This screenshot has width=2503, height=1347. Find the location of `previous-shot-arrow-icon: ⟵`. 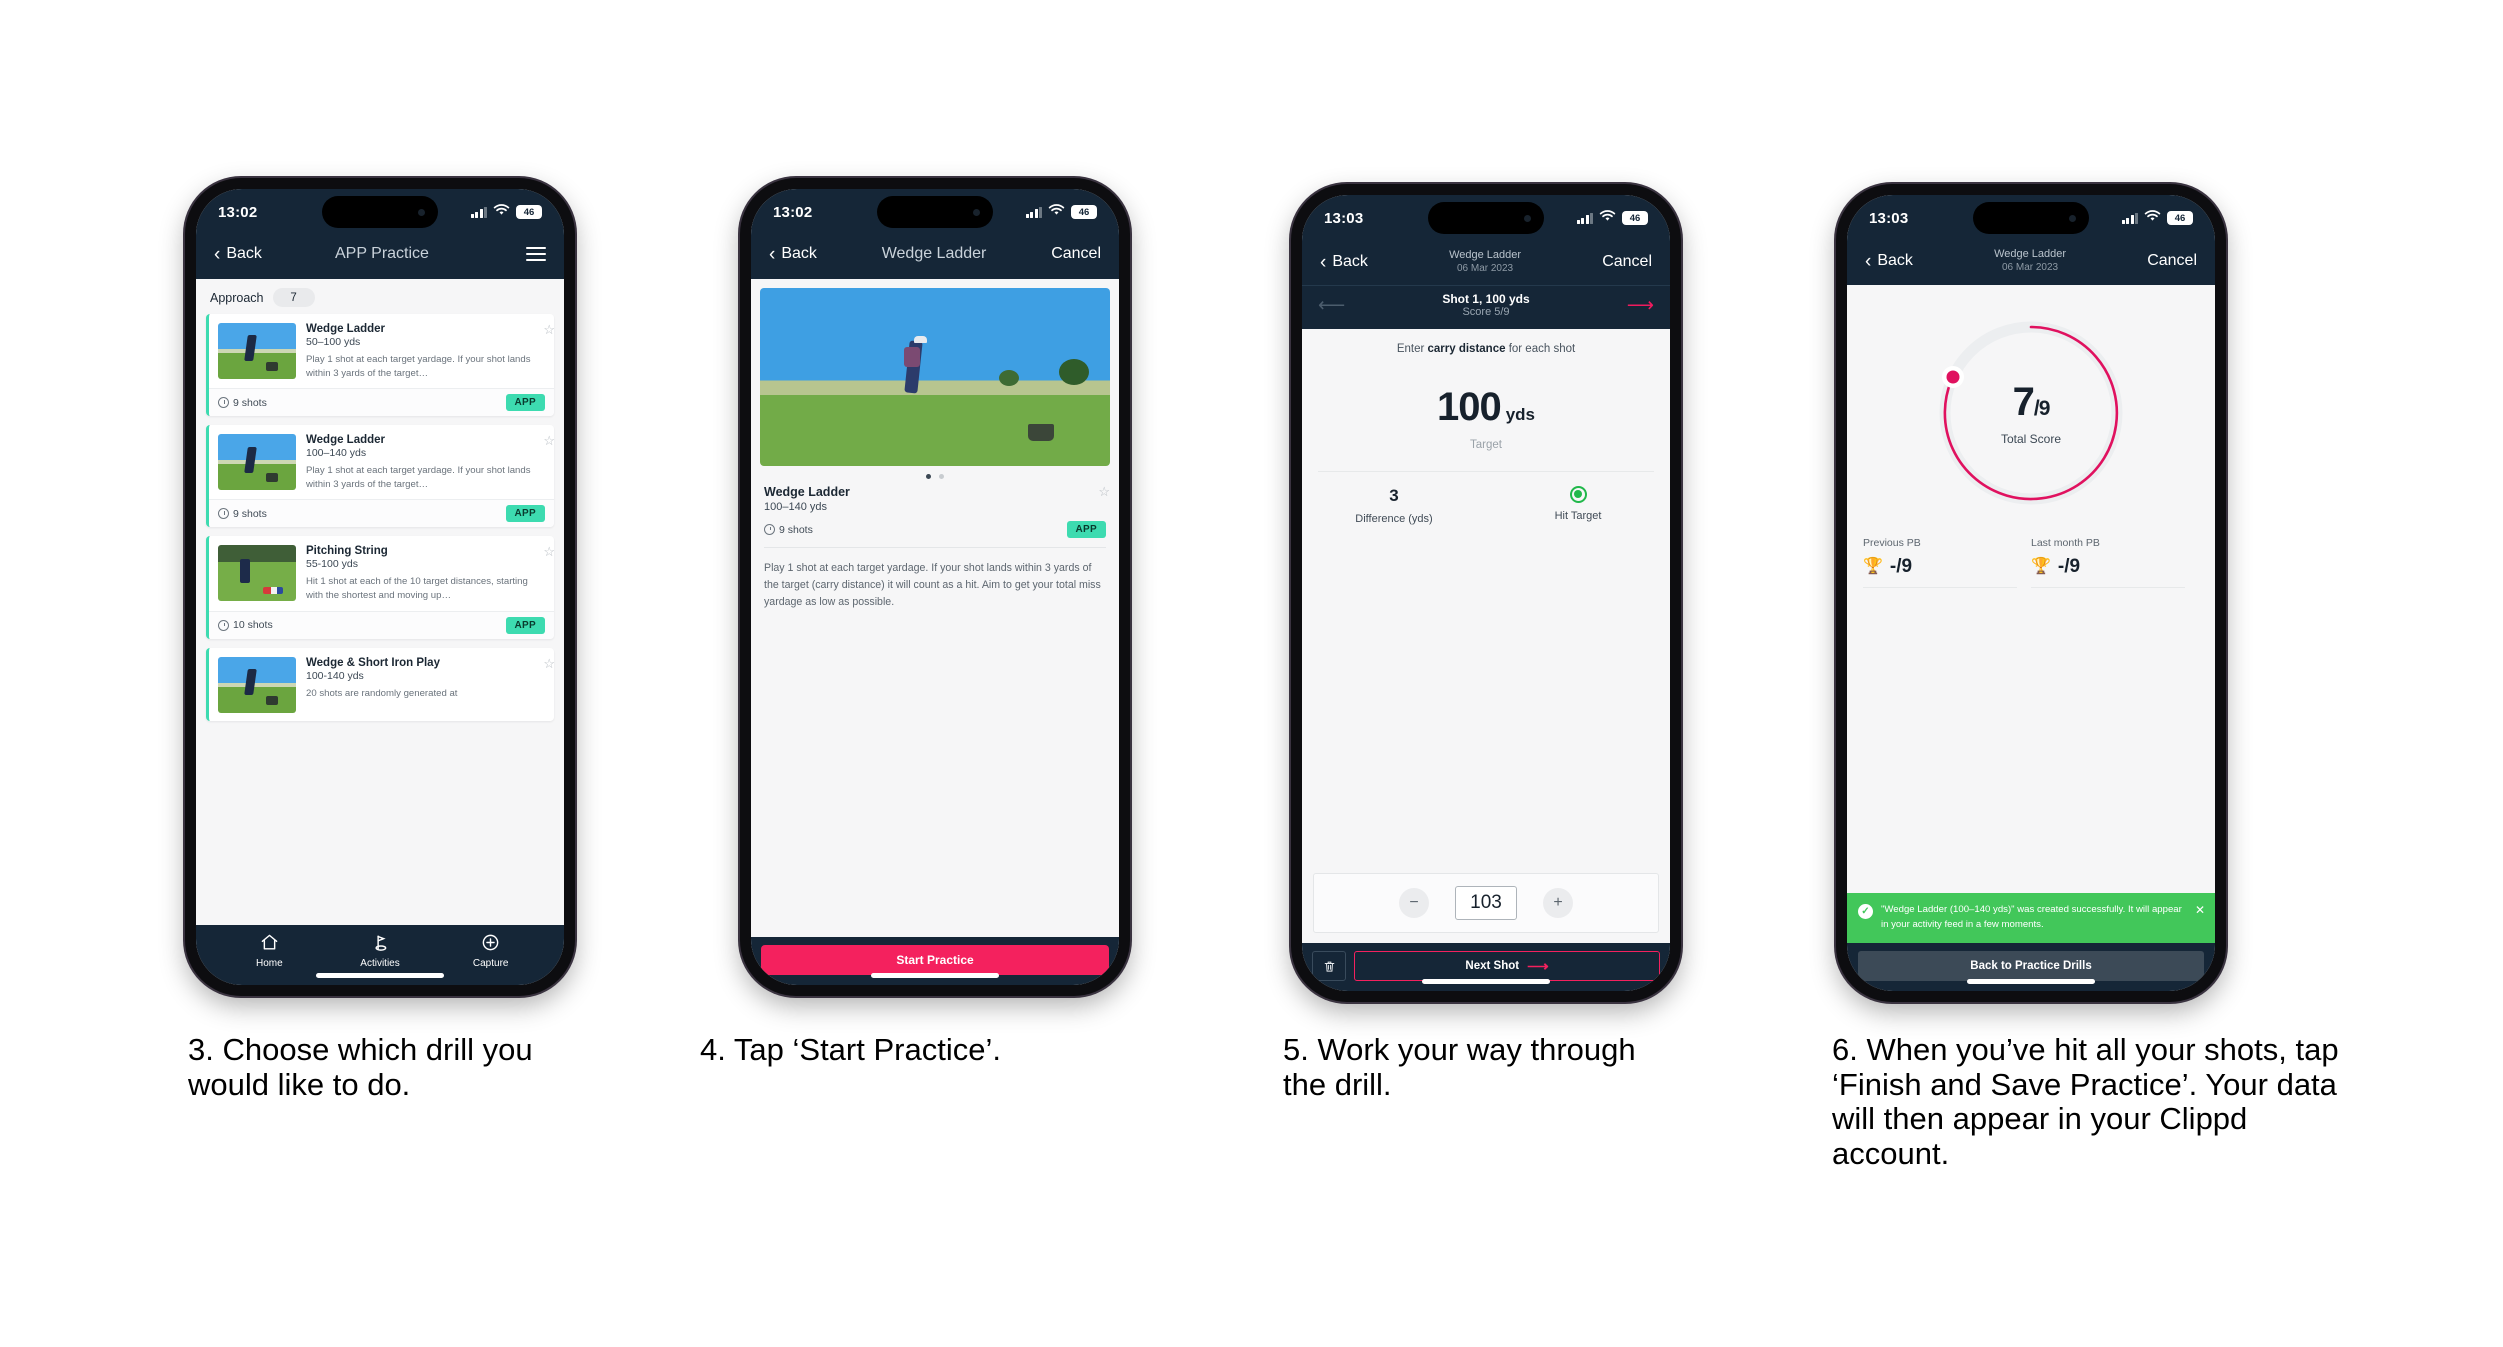

previous-shot-arrow-icon: ⟵ is located at coordinates (1331, 305).